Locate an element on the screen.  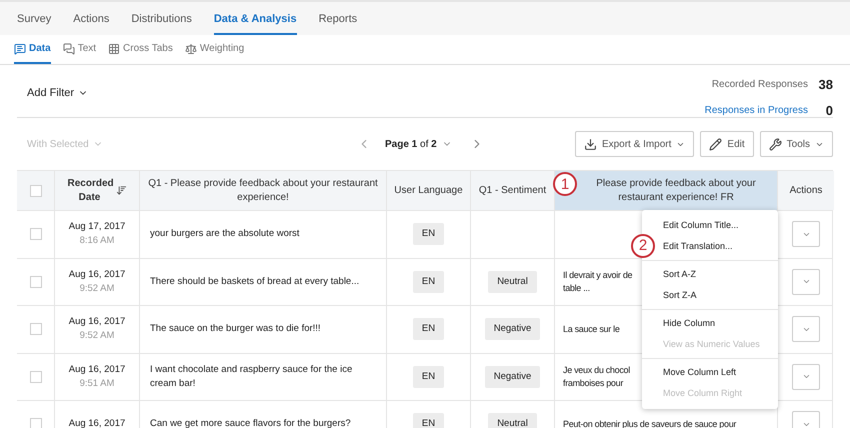
chat-bubbles-icon is located at coordinates (68, 48).